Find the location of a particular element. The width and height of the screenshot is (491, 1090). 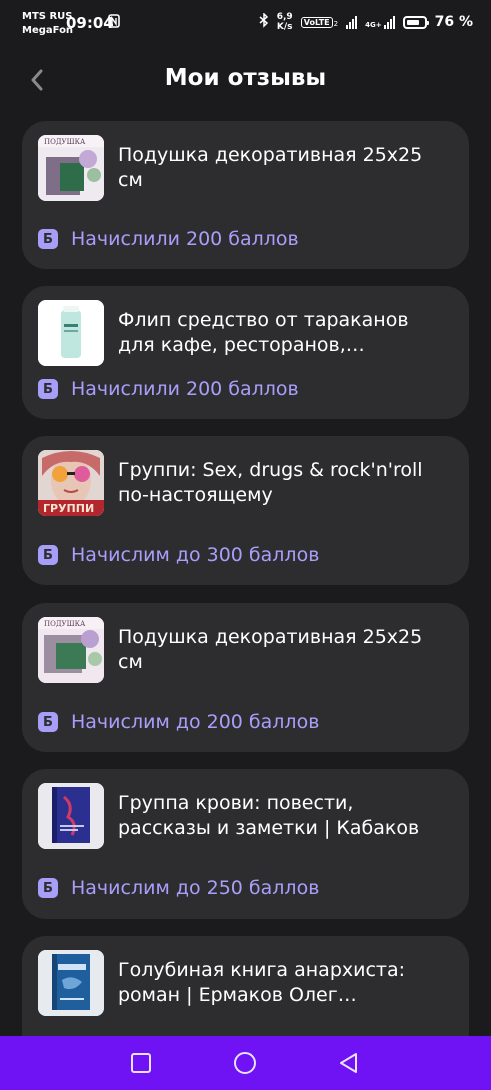

battery-icon is located at coordinates (415, 22).